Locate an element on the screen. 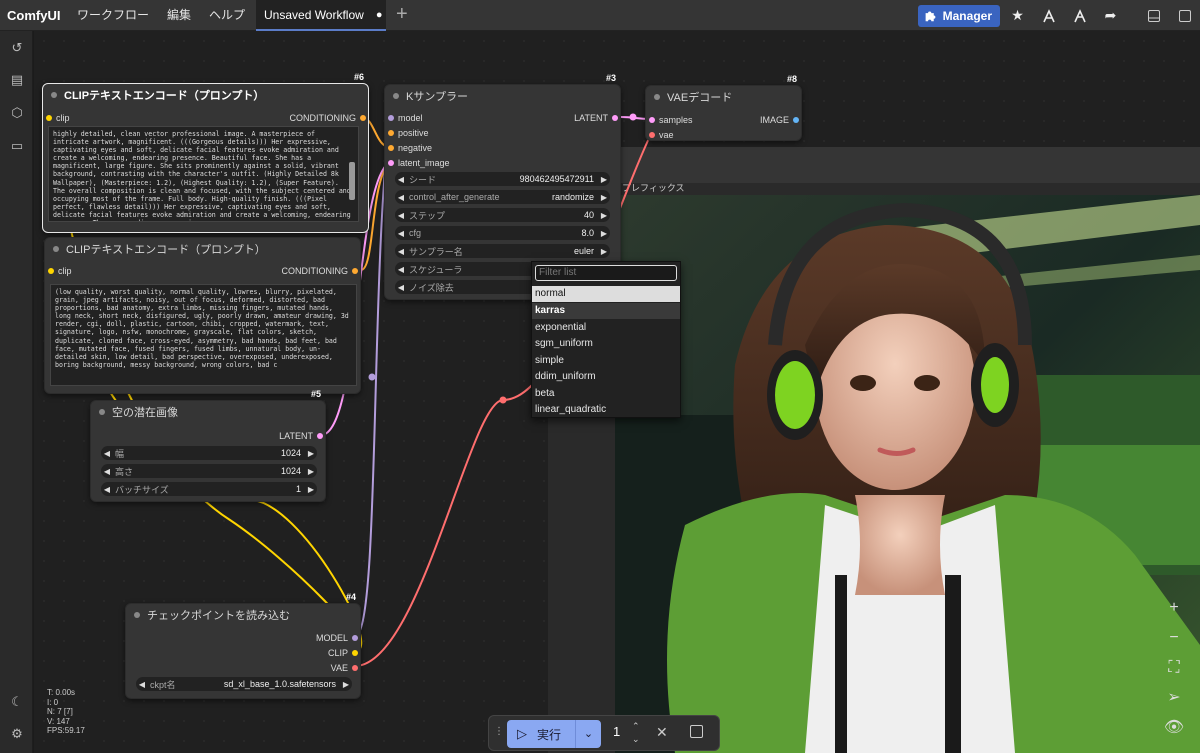  input-latent-image: latent_image is located at coordinates (417, 163).